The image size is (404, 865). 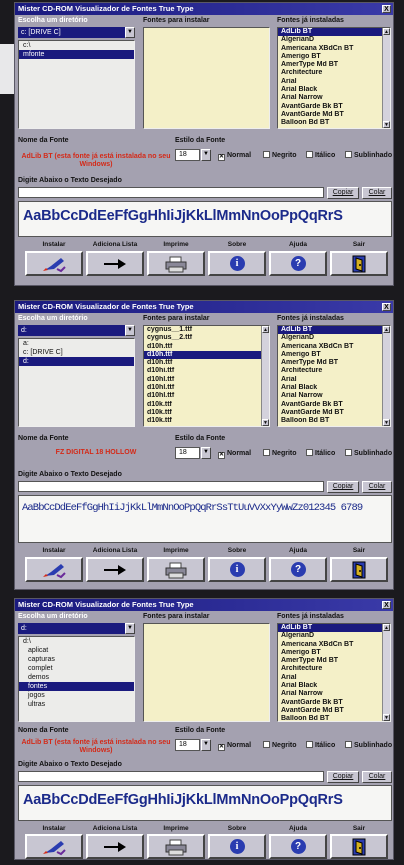 I want to click on dir-item: capturas, so click(x=76, y=659).